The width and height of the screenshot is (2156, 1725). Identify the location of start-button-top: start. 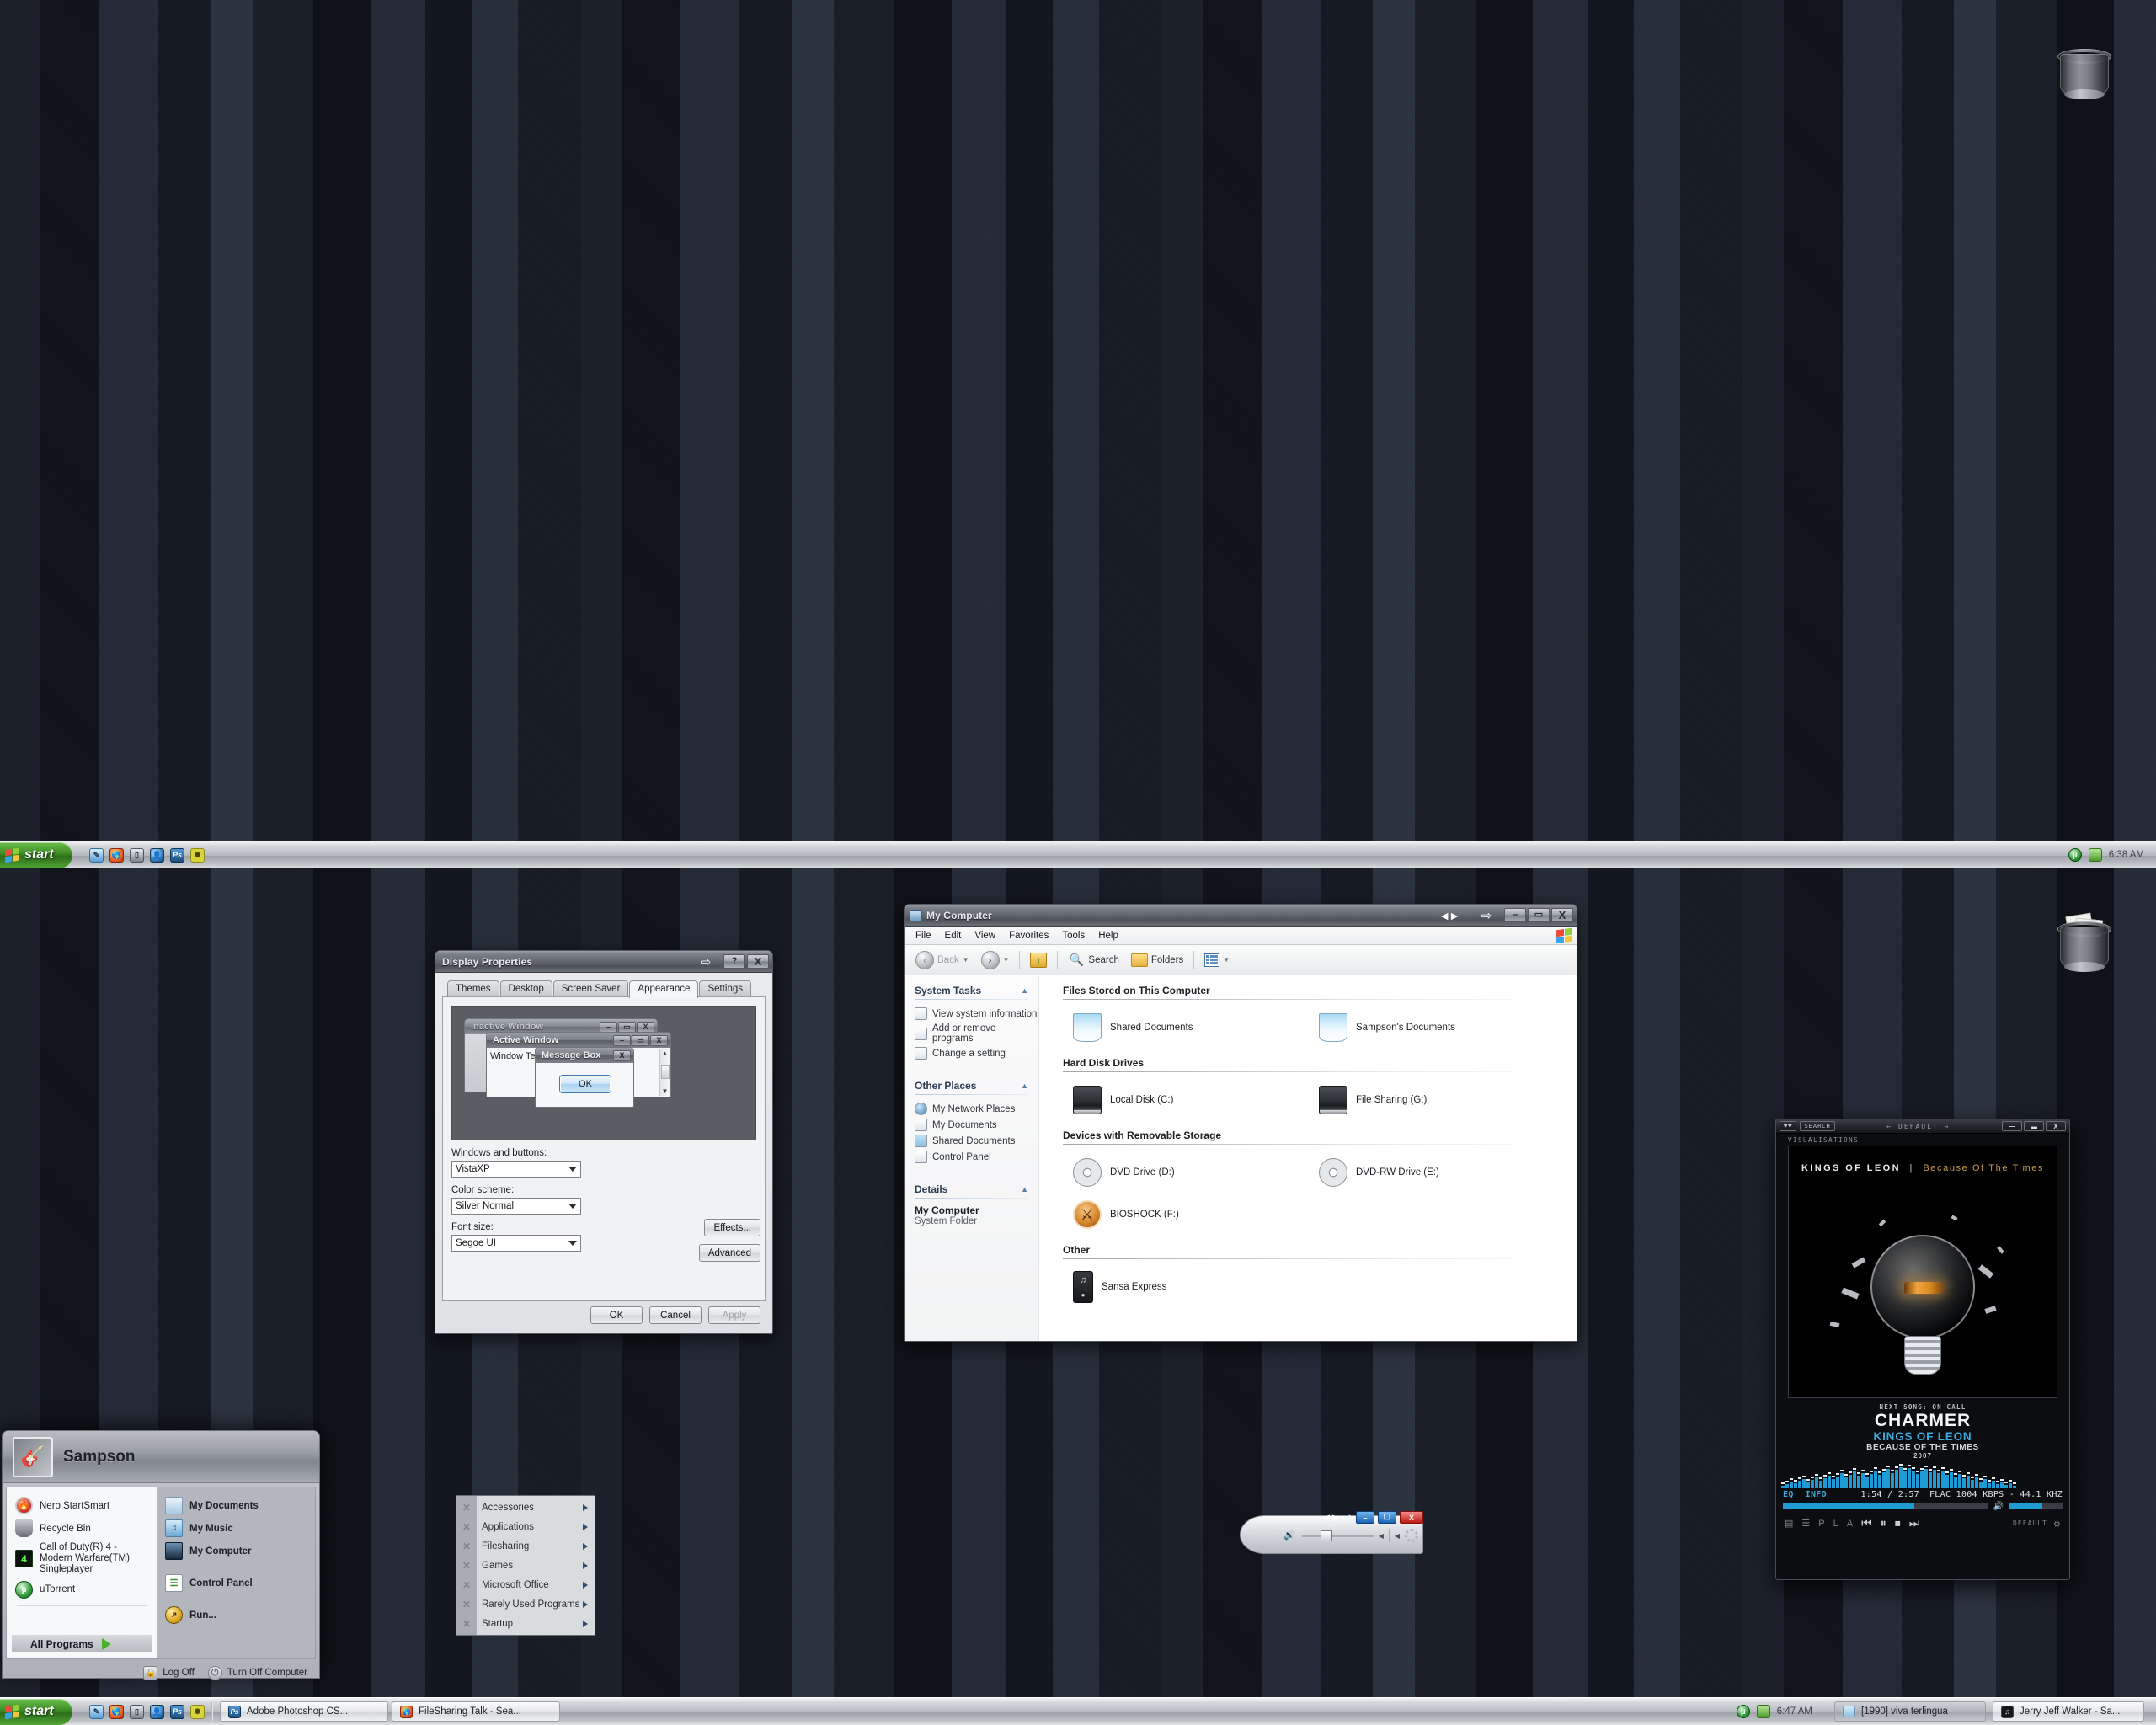
(36, 854).